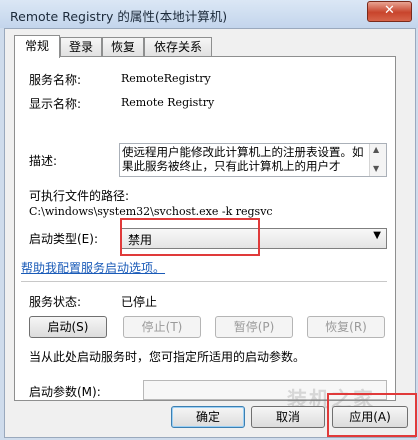 The image size is (418, 440). I want to click on apply-highlight, so click(372, 415).